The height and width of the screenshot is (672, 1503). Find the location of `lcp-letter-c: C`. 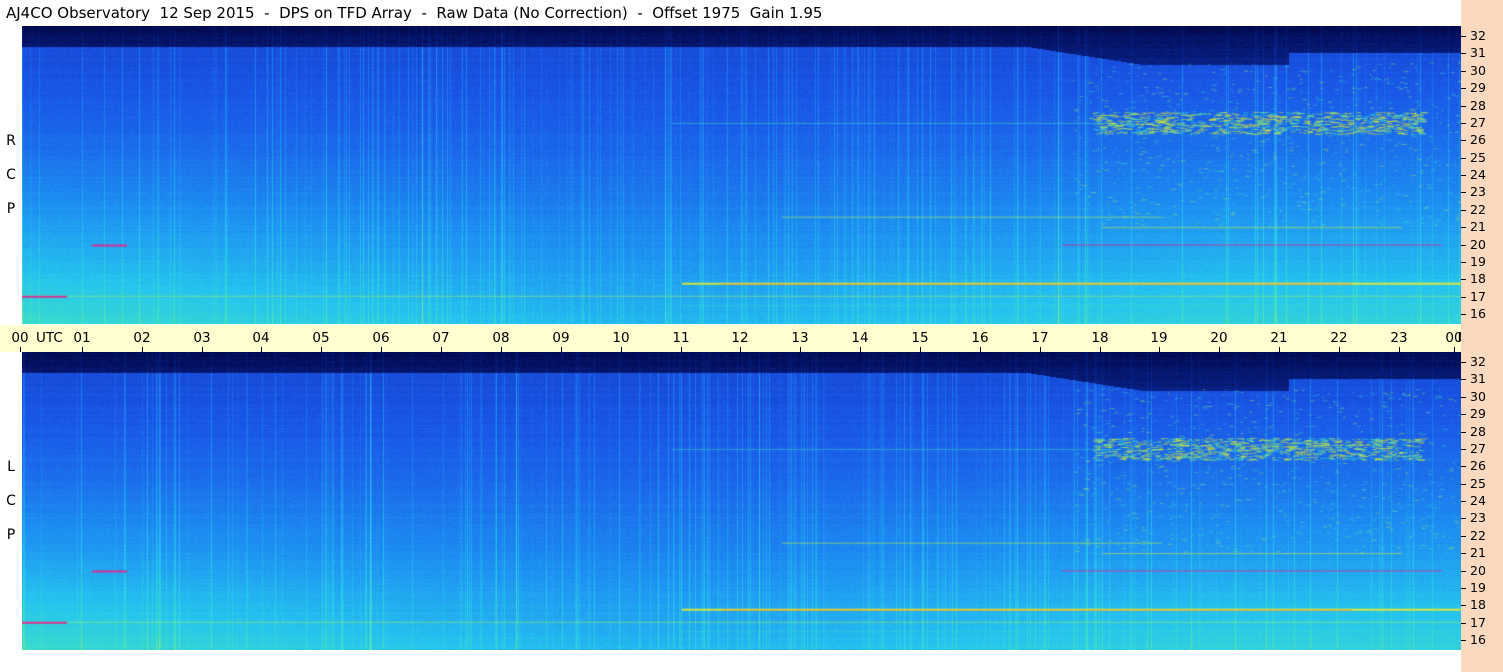

lcp-letter-c: C is located at coordinates (11, 501).